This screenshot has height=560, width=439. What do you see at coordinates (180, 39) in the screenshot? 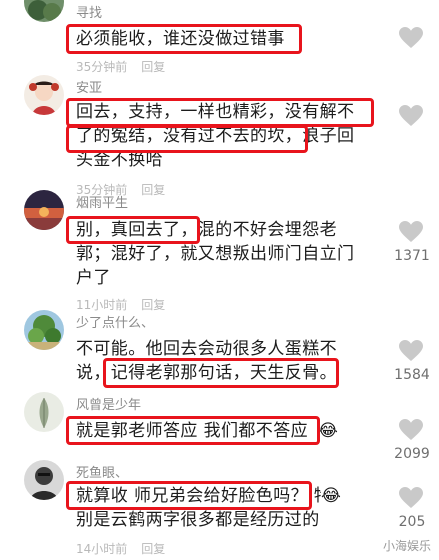
I see `comment-line: 必须能收，谁还没做过错事` at bounding box center [180, 39].